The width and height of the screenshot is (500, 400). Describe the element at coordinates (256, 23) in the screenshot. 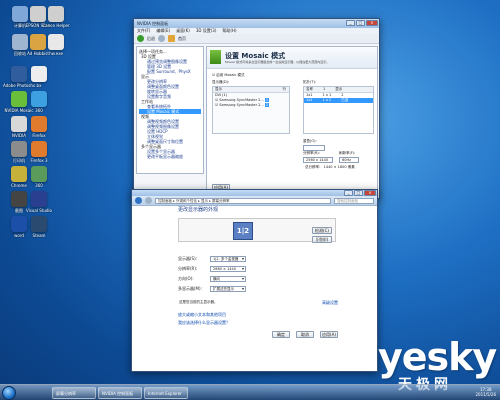

I see `nvidia-titlebar: NVIDIA 控制面板 _ □ ×` at that location.